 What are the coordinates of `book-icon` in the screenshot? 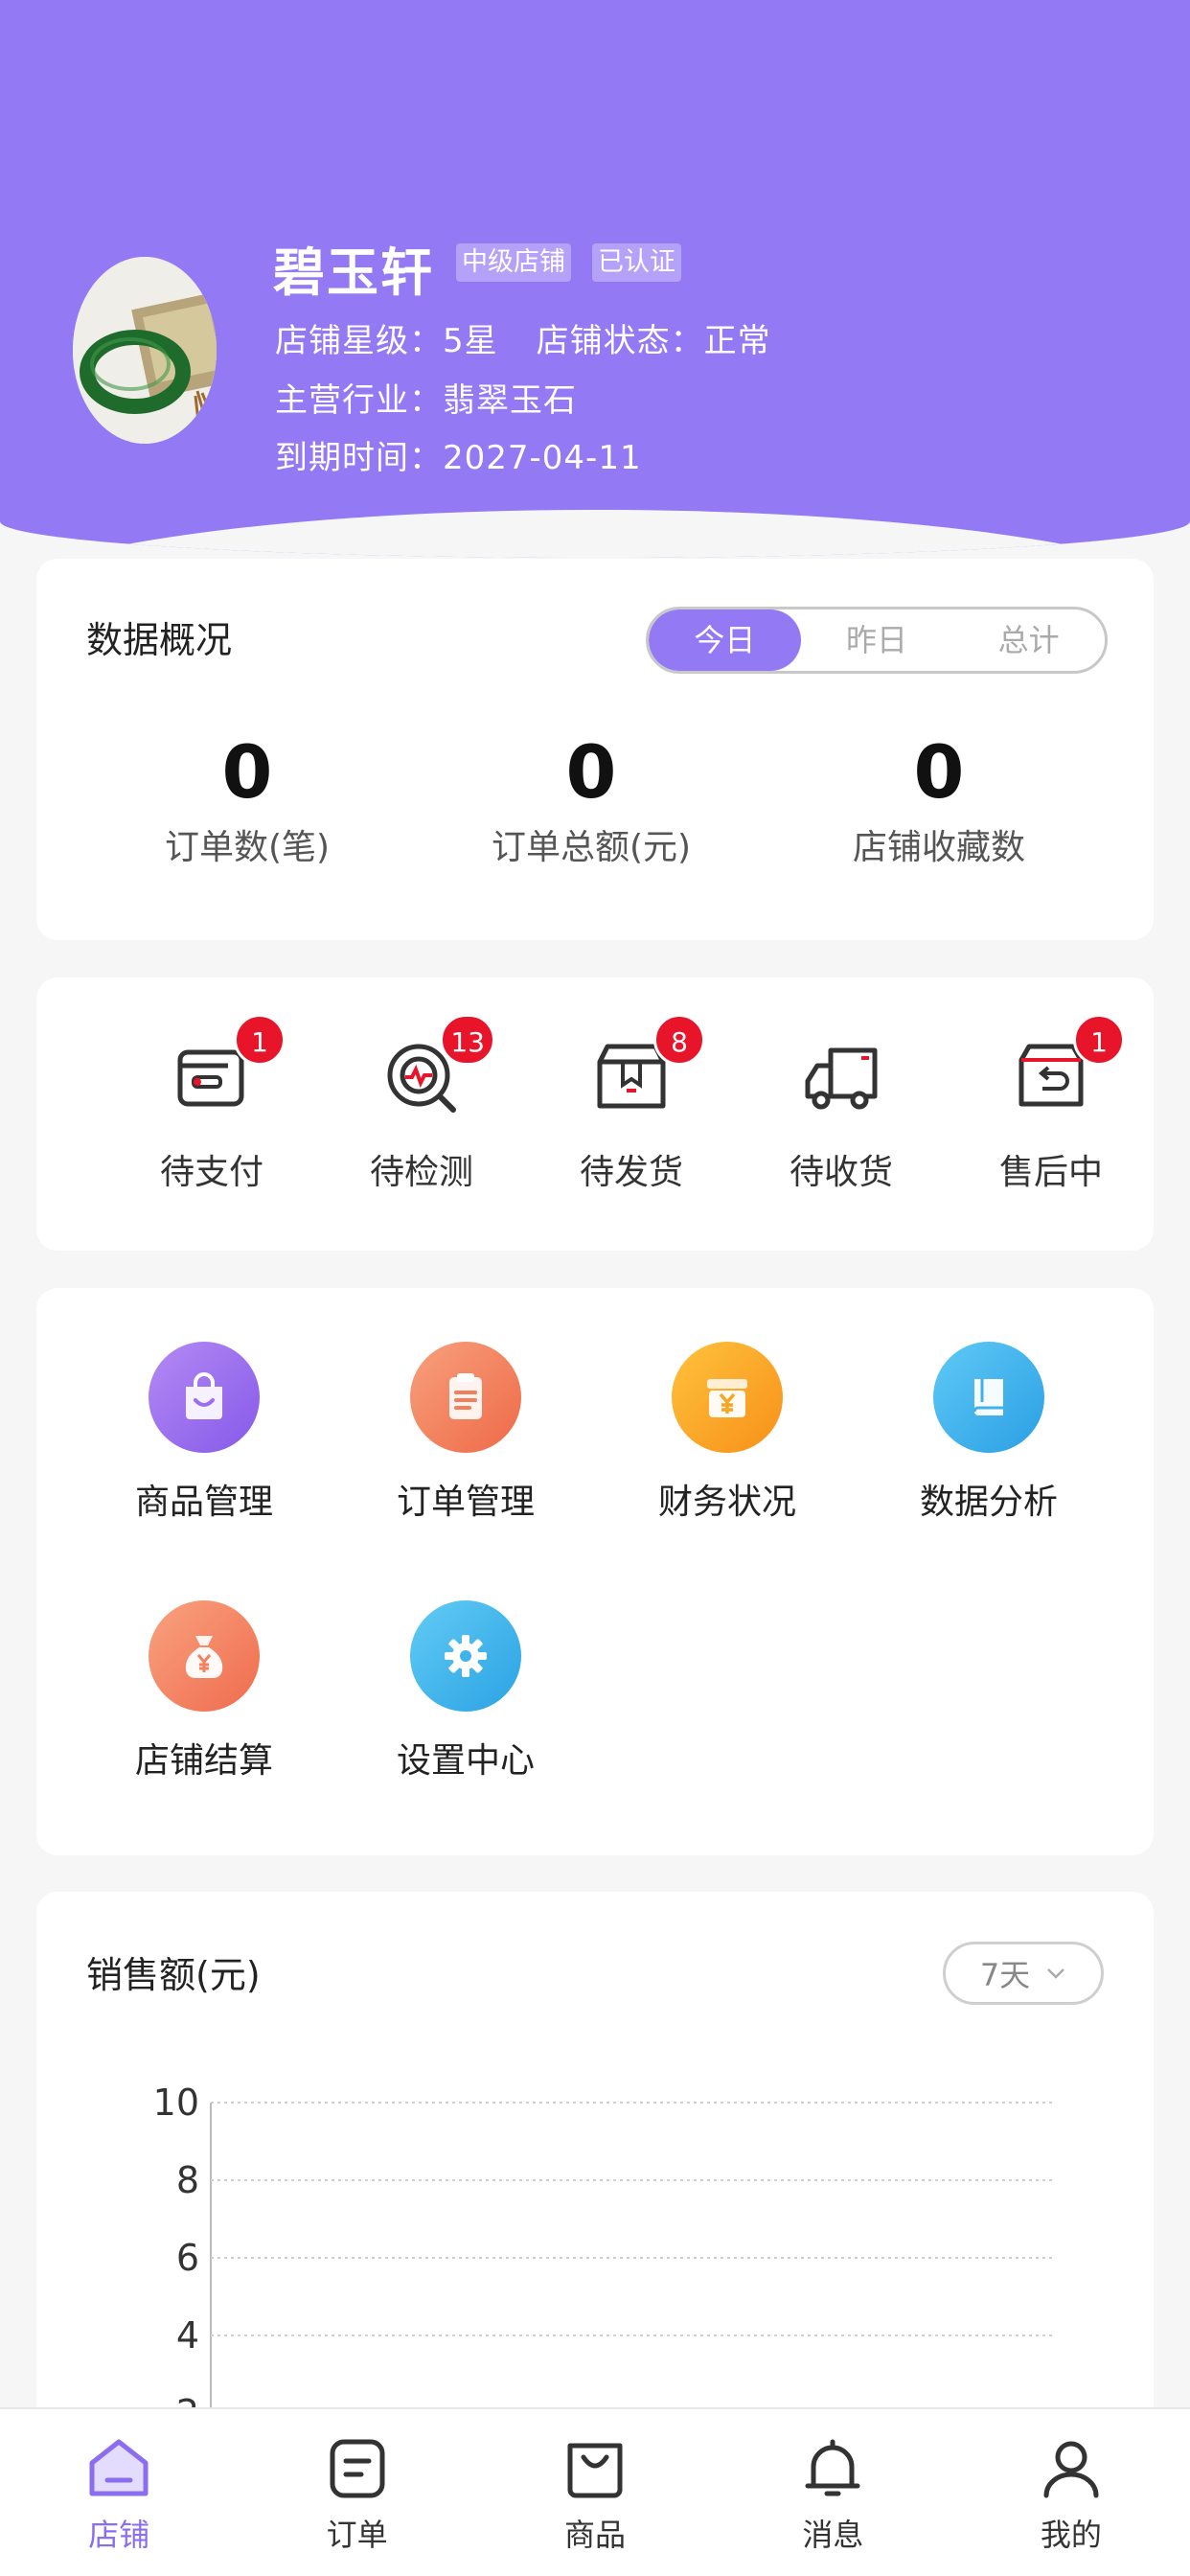 It's located at (988, 1397).